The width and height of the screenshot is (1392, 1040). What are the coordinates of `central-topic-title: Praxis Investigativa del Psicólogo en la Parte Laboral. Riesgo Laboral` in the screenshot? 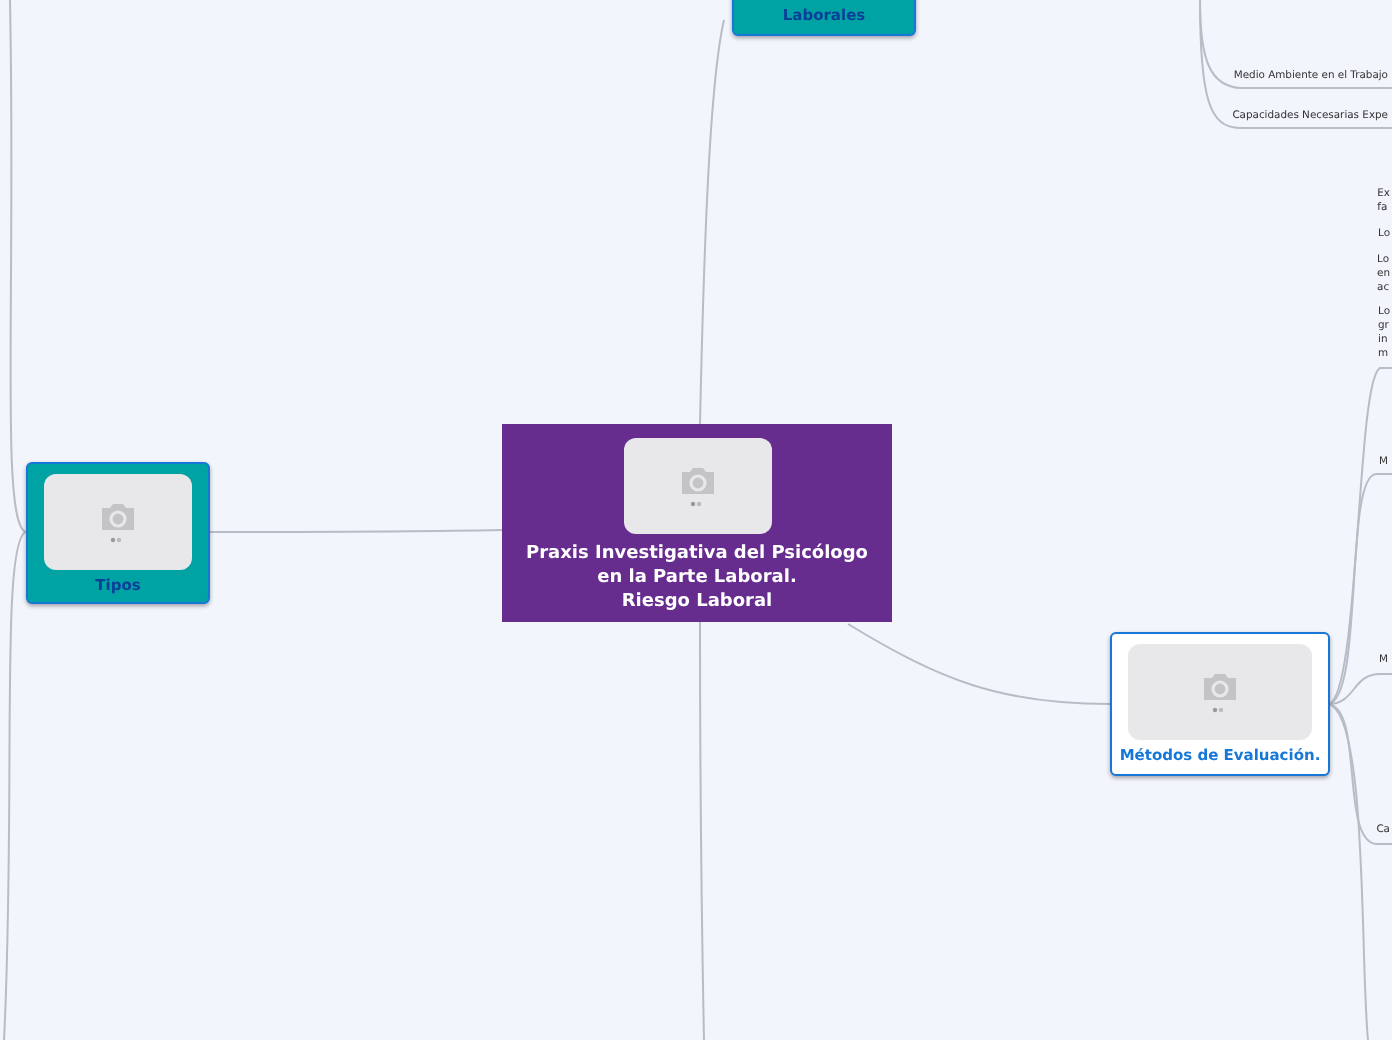 It's located at (697, 578).